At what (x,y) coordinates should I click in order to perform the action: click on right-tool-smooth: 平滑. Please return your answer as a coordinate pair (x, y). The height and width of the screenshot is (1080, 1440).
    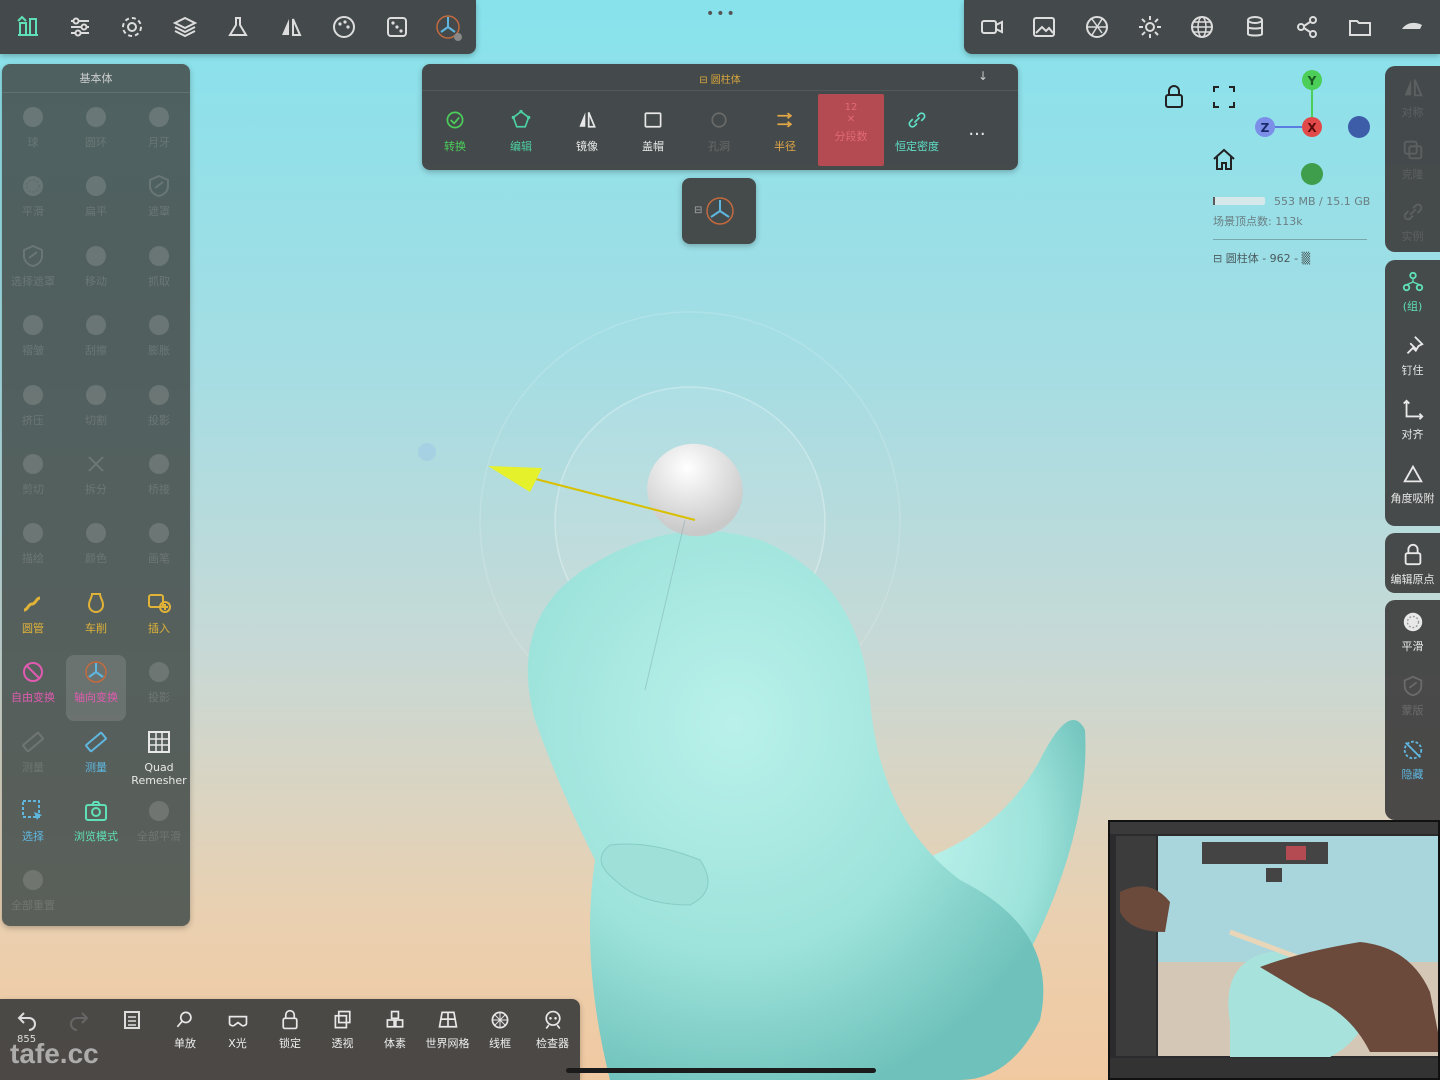
    Looking at the image, I should click on (1412, 632).